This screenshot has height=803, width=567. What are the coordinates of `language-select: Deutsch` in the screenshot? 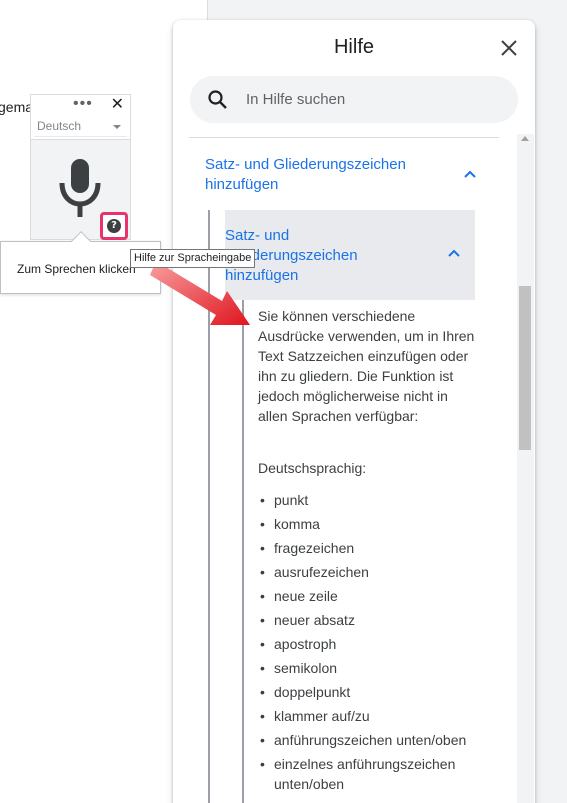 It's located at (80, 127).